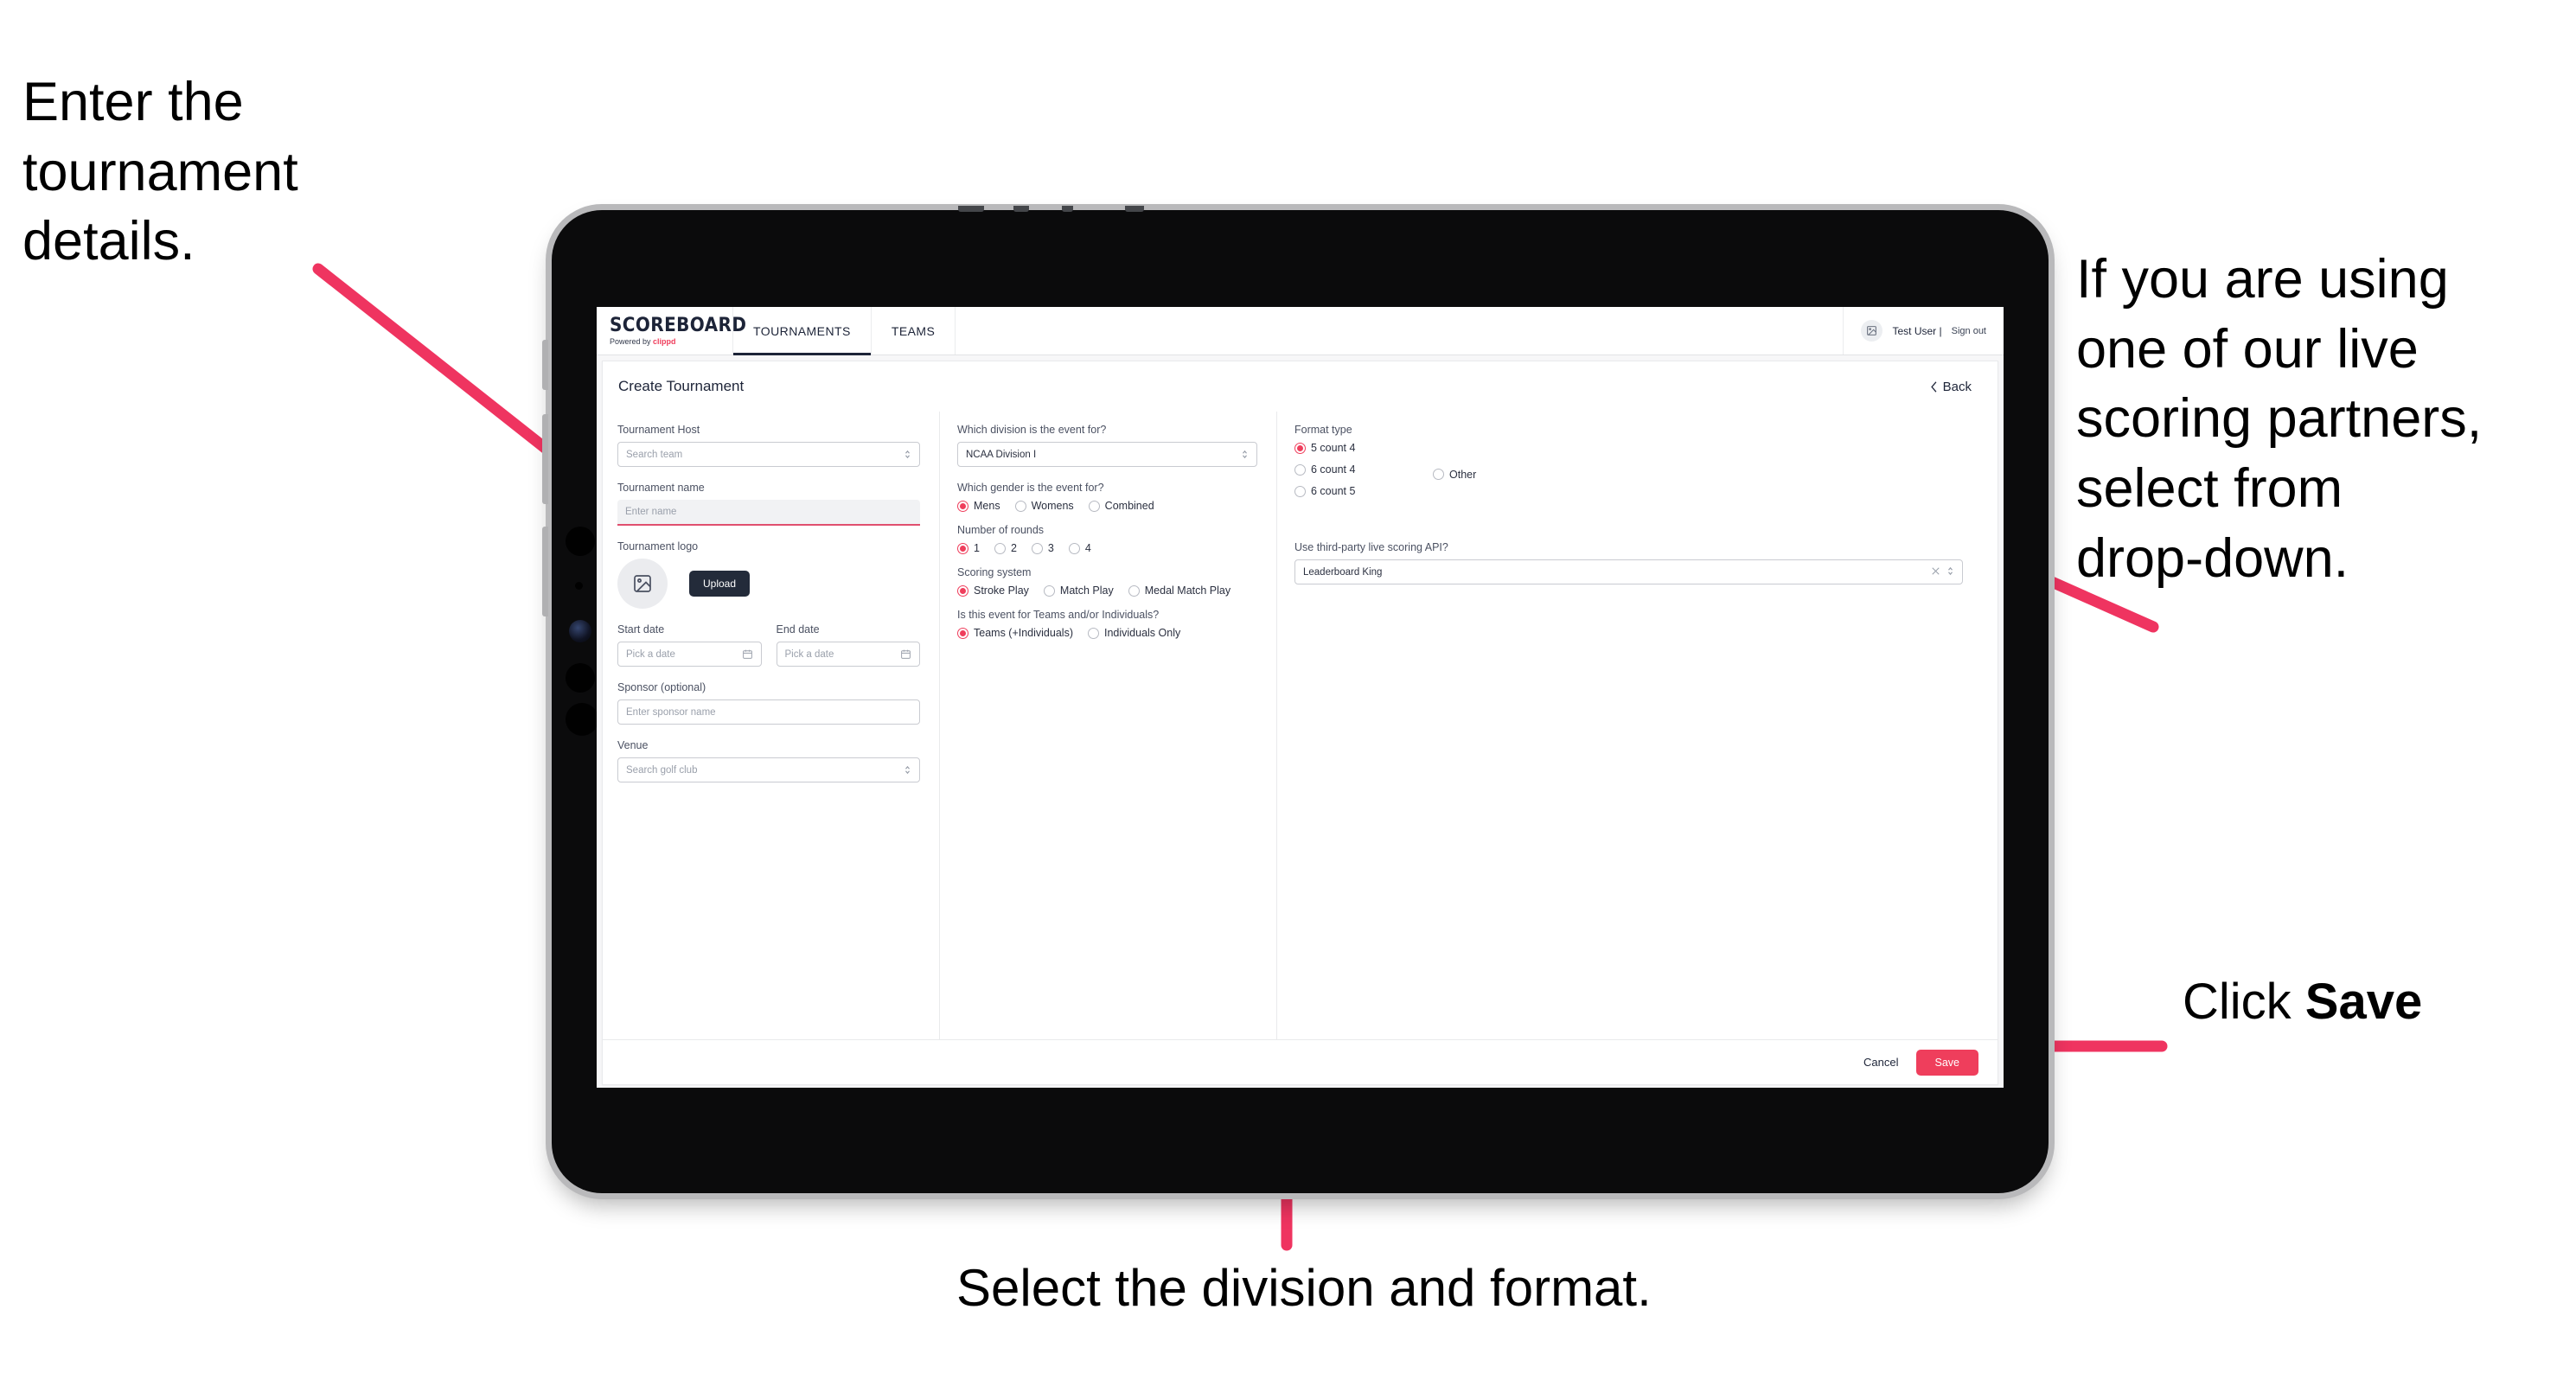  I want to click on back-button: Back, so click(1951, 387).